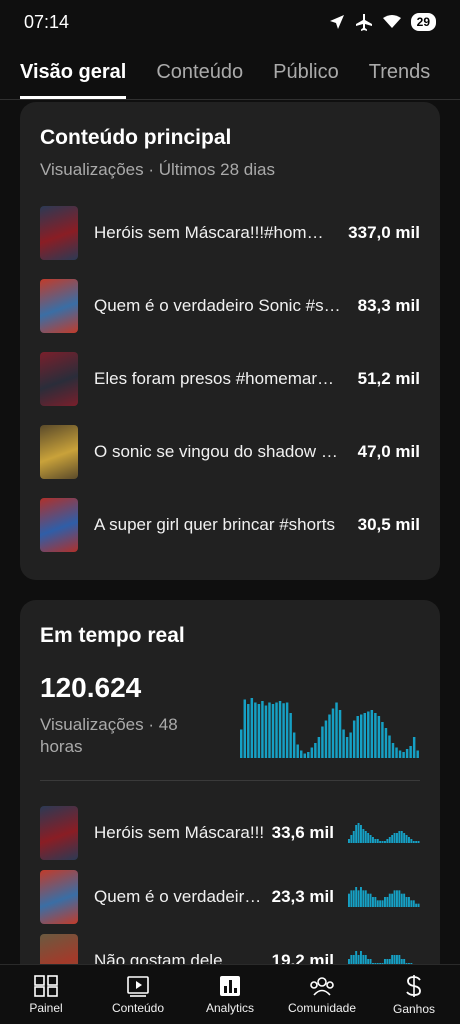 Image resolution: width=460 pixels, height=1024 pixels. I want to click on realtime-row: Quem é o verdadeiro Sonic 23,3 mil, so click(230, 897).